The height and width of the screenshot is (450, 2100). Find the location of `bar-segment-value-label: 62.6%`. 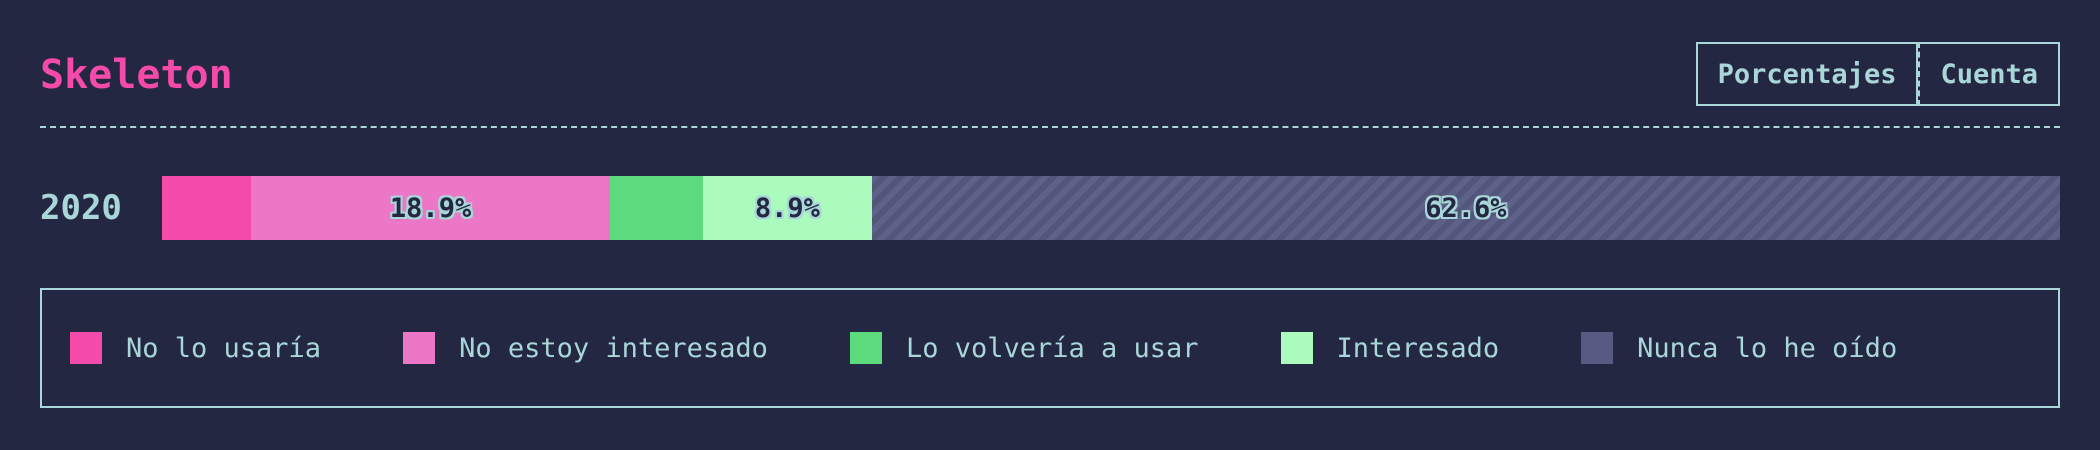

bar-segment-value-label: 62.6% is located at coordinates (1466, 208).